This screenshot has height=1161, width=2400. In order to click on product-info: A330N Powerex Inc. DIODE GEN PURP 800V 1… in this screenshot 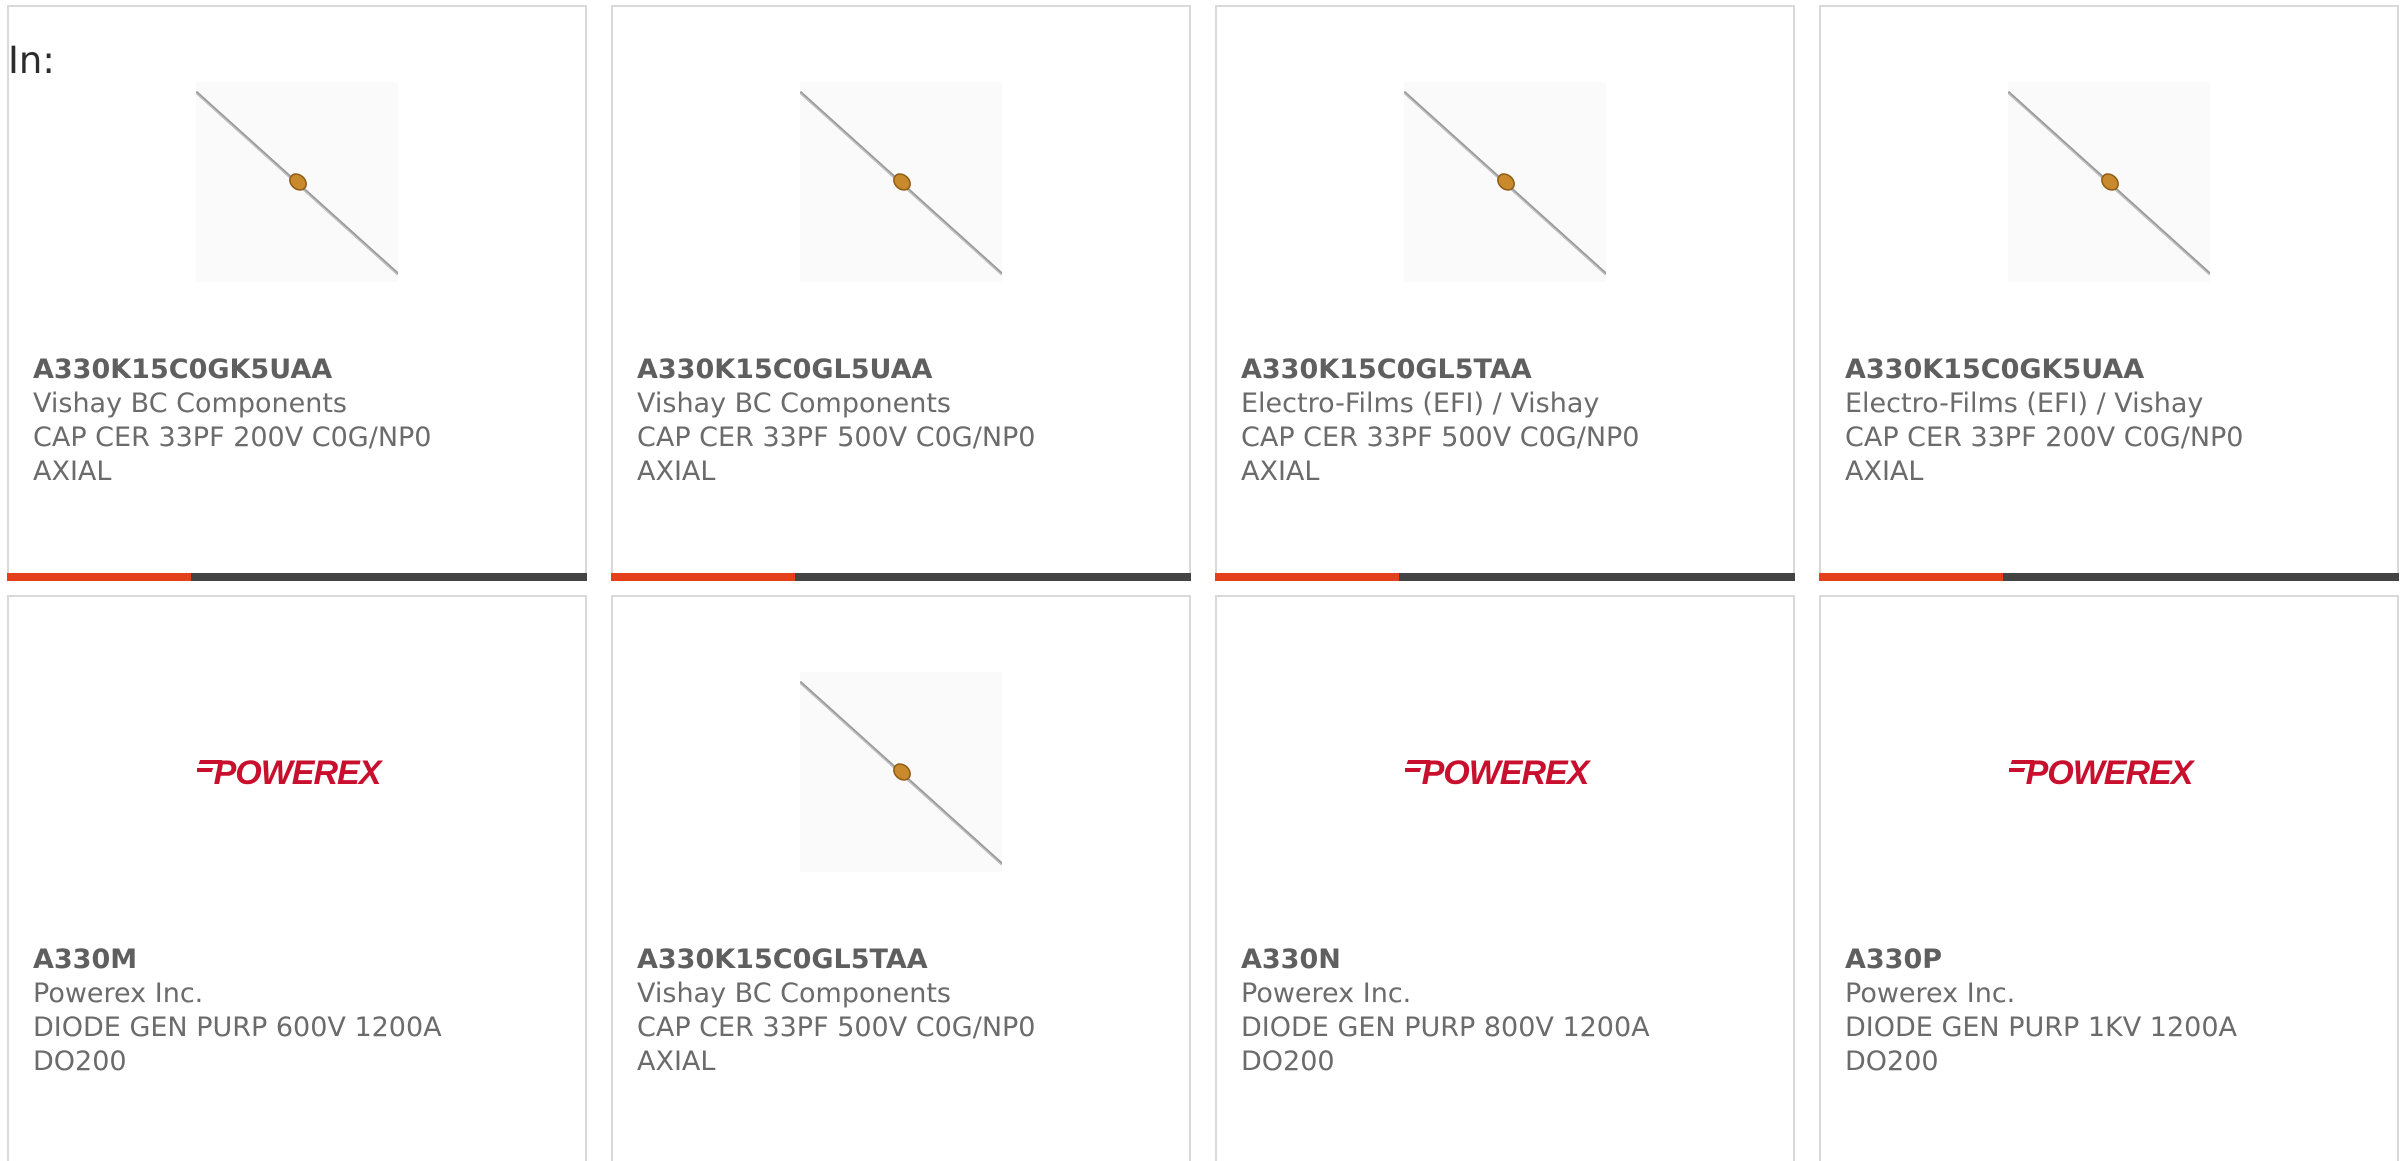, I will do `click(1507, 1011)`.